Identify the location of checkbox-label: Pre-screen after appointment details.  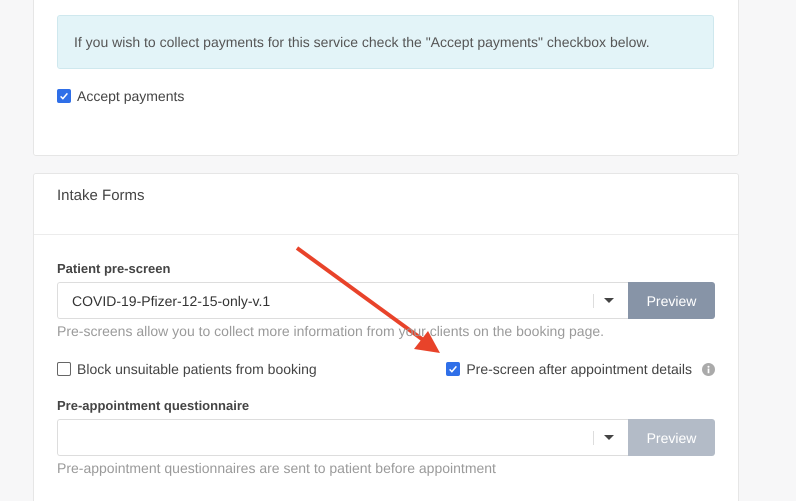
(579, 369).